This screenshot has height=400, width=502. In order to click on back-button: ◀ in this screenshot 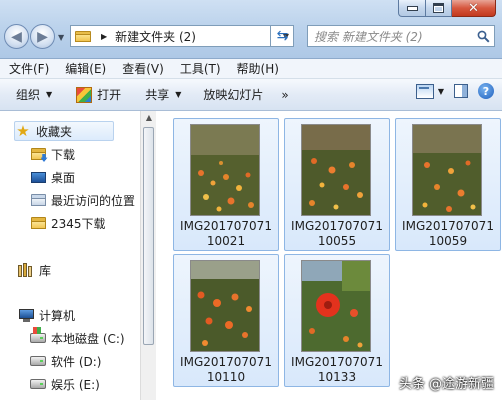, I will do `click(16, 36)`.